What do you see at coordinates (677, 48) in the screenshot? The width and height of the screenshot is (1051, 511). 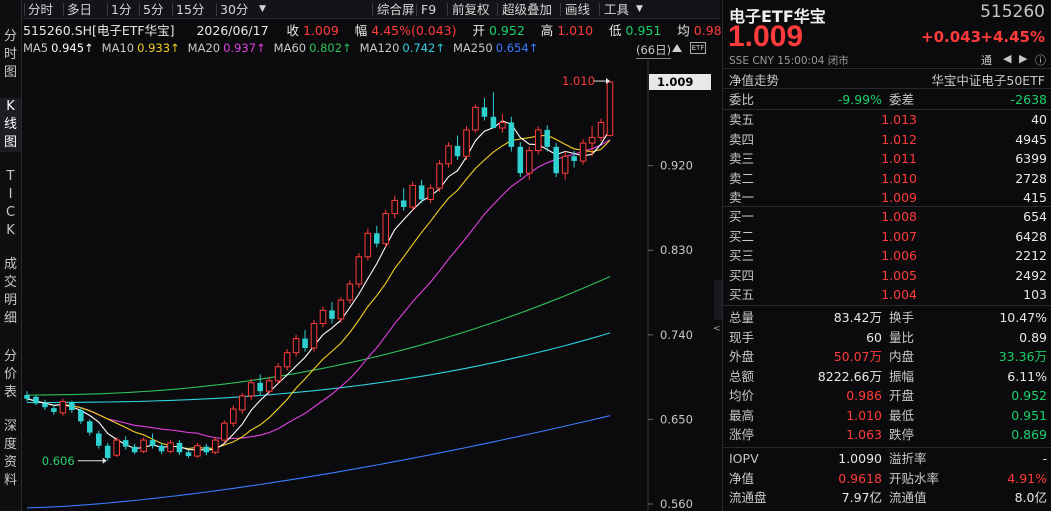 I see `caret-up-icon` at bounding box center [677, 48].